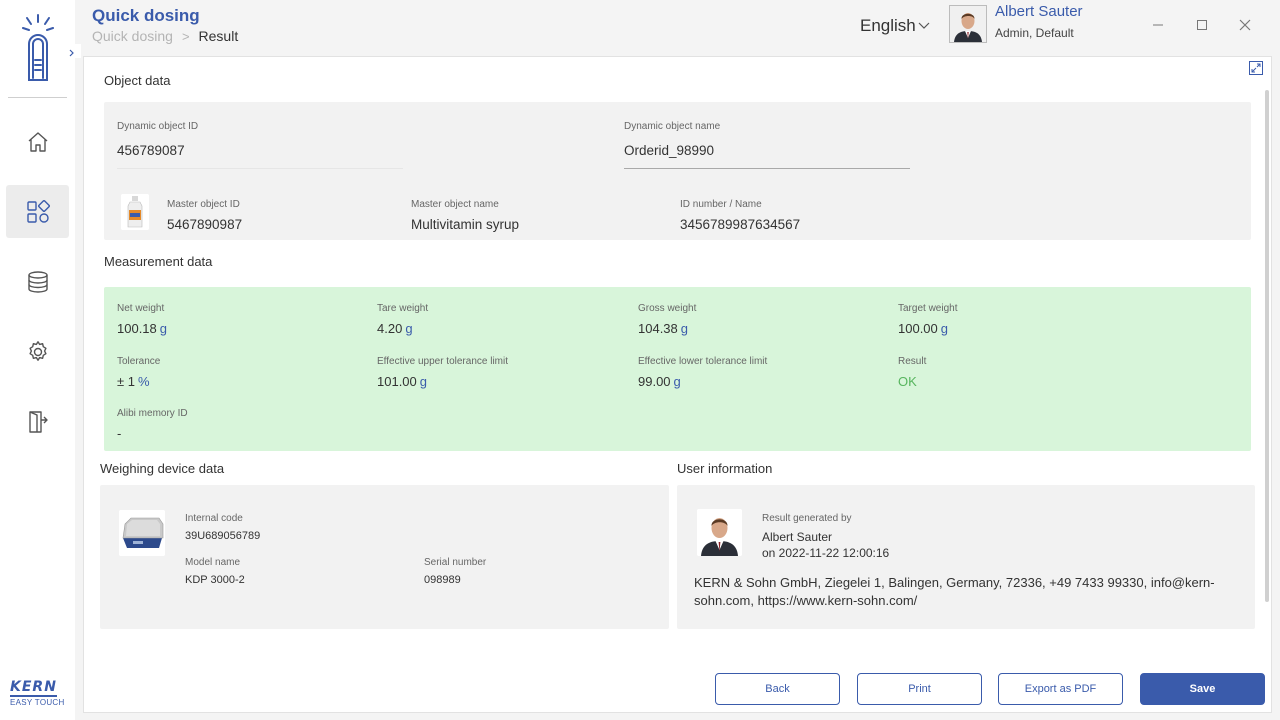 The width and height of the screenshot is (1280, 720). I want to click on kern-brand-logo: KERN EASY TOUCH, so click(38, 692).